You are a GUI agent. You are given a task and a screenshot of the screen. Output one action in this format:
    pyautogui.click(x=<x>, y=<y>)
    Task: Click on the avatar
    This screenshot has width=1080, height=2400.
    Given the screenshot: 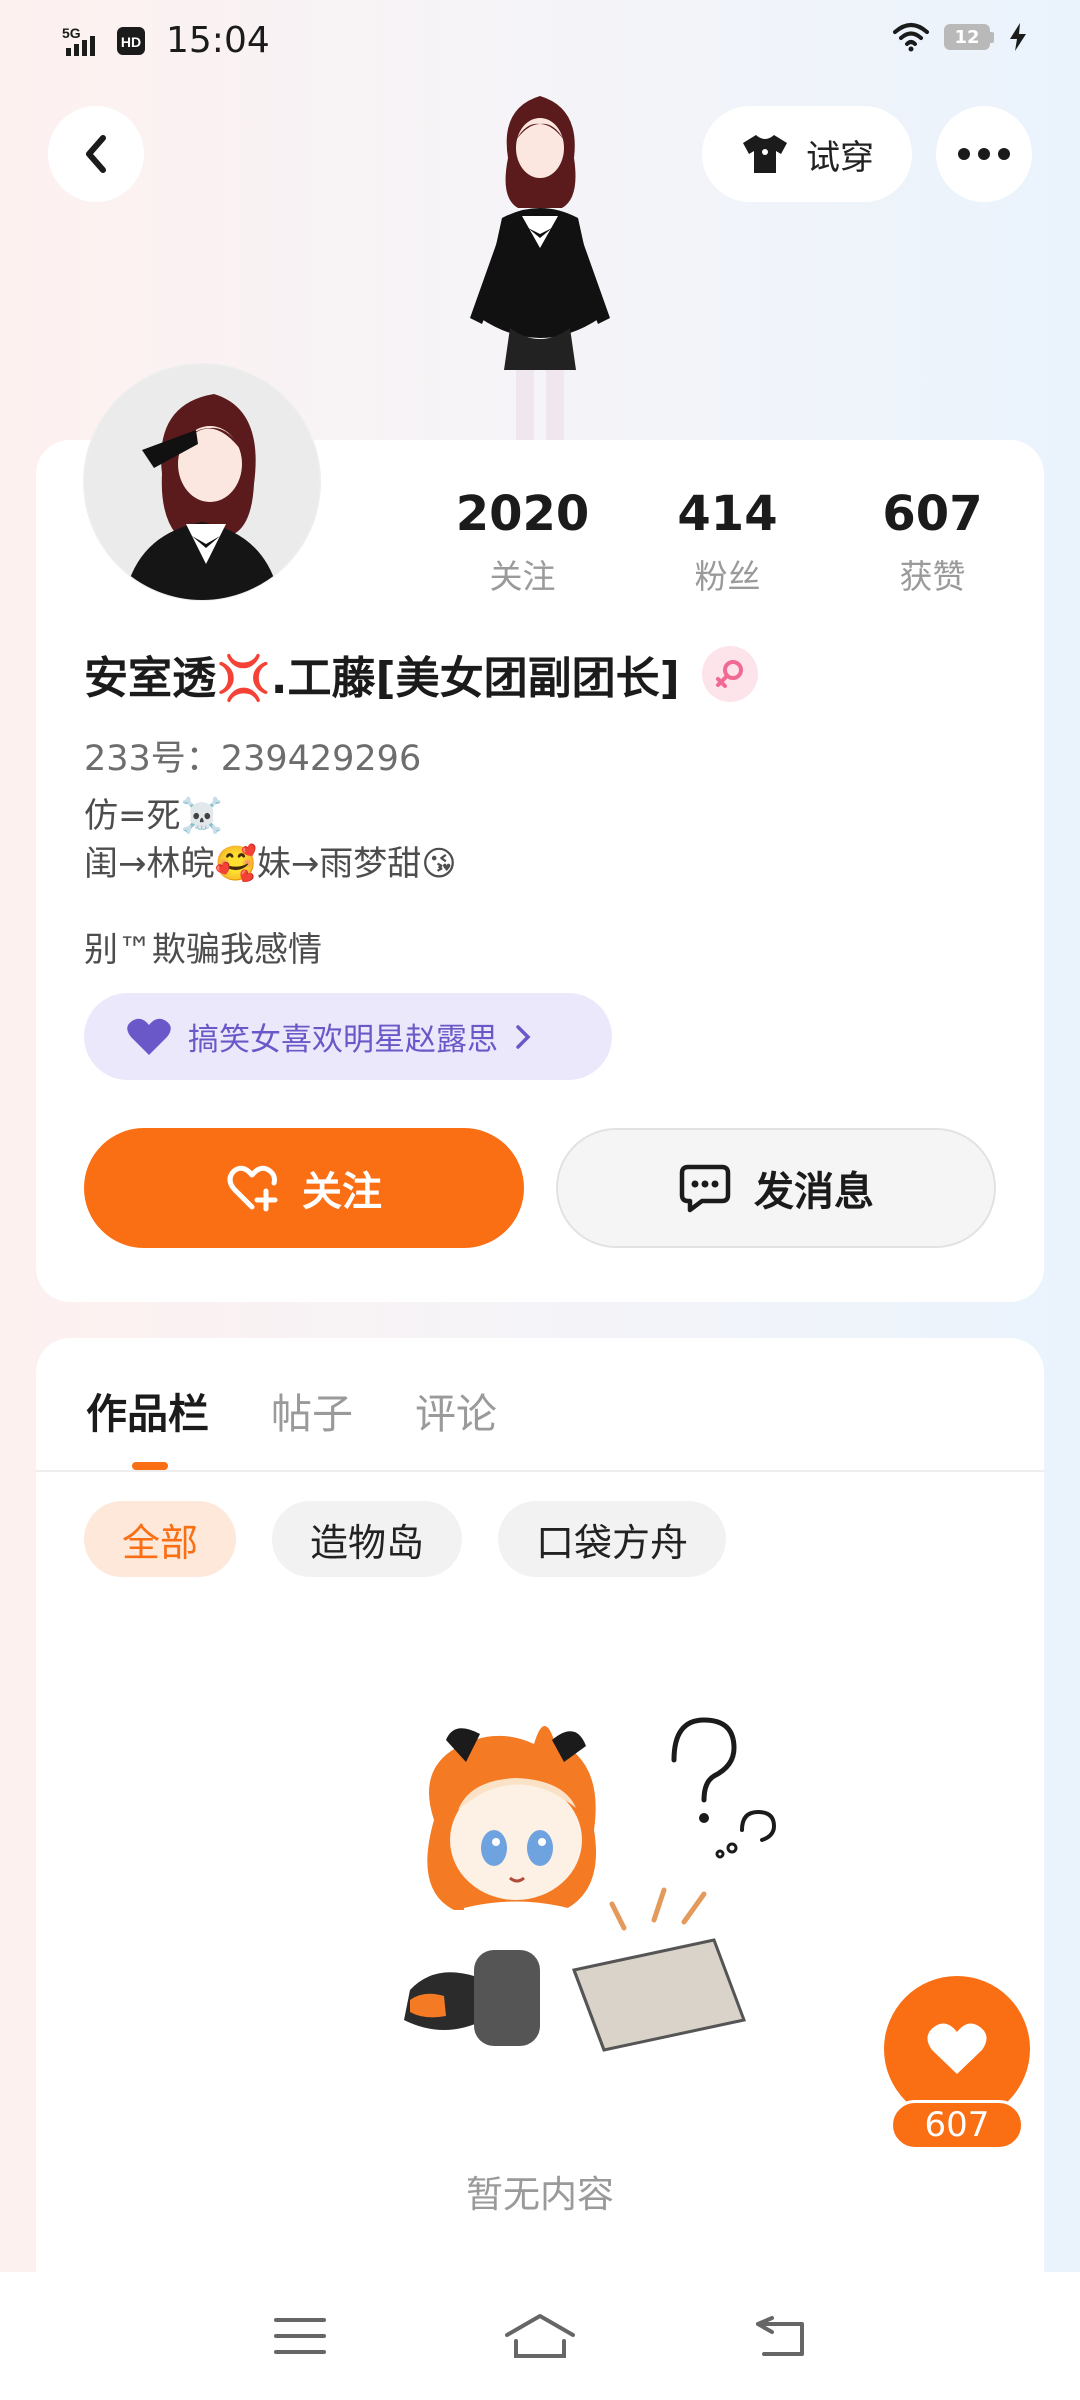 What is the action you would take?
    pyautogui.click(x=202, y=482)
    